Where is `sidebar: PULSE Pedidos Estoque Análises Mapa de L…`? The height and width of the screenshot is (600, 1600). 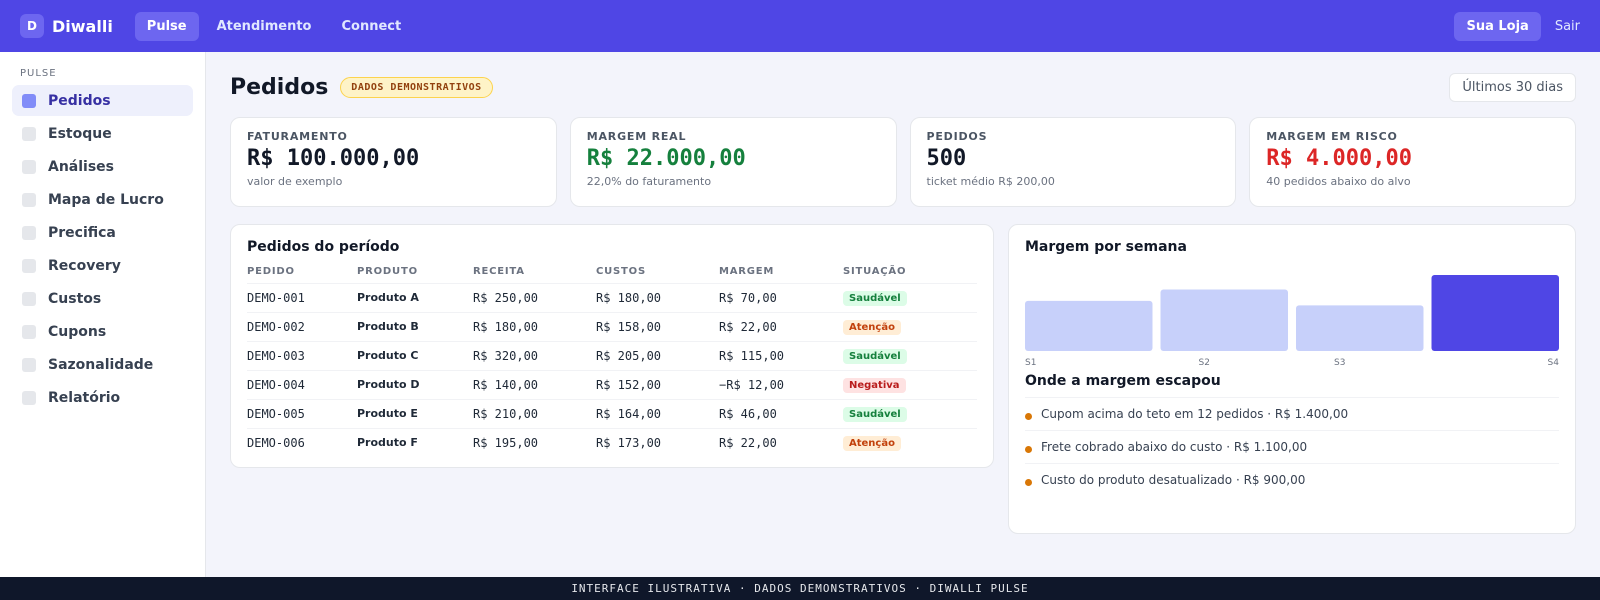
sidebar: PULSE Pedidos Estoque Análises Mapa de L… is located at coordinates (103, 314).